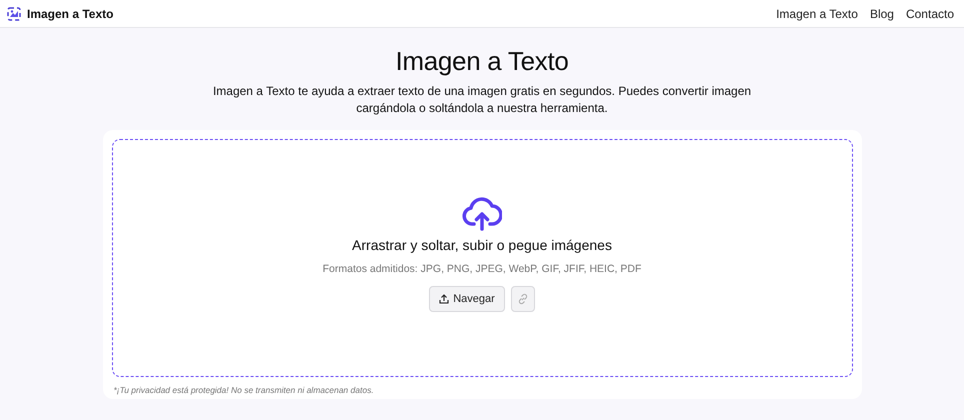  Describe the element at coordinates (243, 390) in the screenshot. I see `privacy-note: *¡Tu privacidad está protegida! No se transmiten ni almacenan datos.` at that location.